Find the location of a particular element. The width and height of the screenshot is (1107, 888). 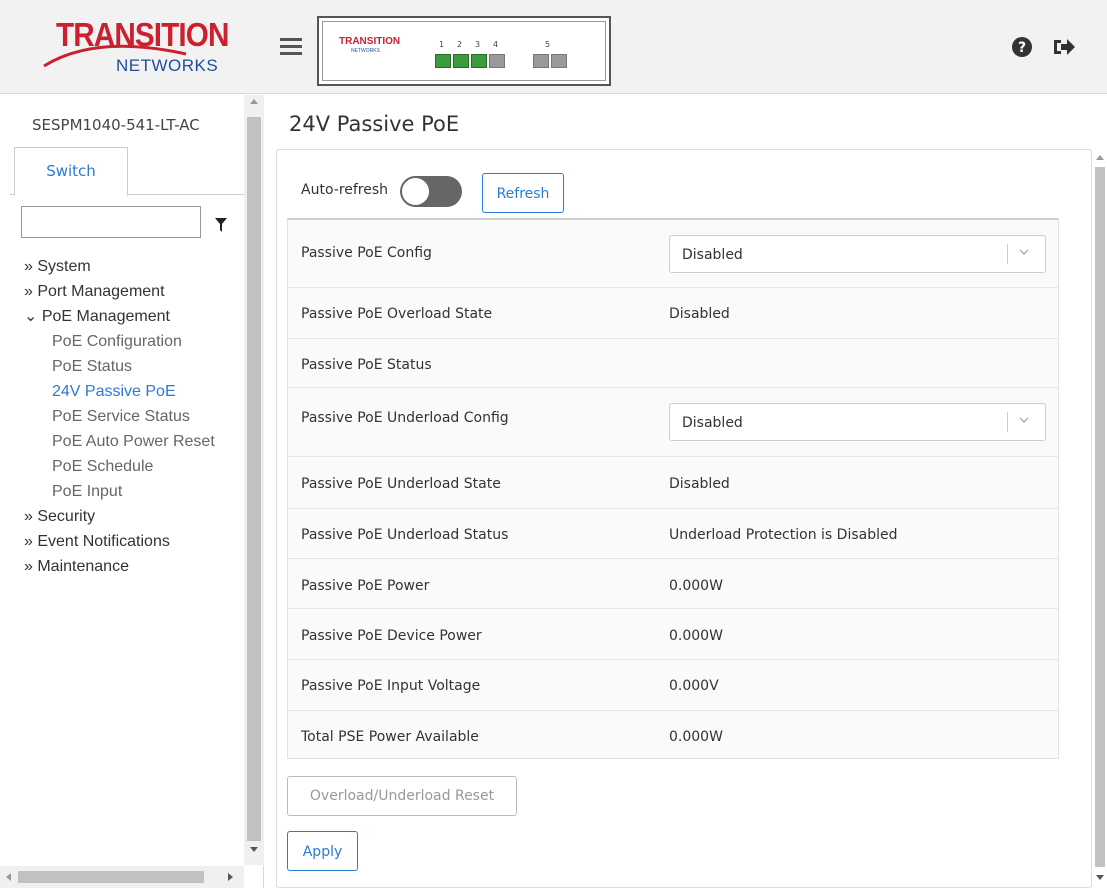

device-image: TRANSITION NETWORKS 1 2 3 4 5 is located at coordinates (464, 51).